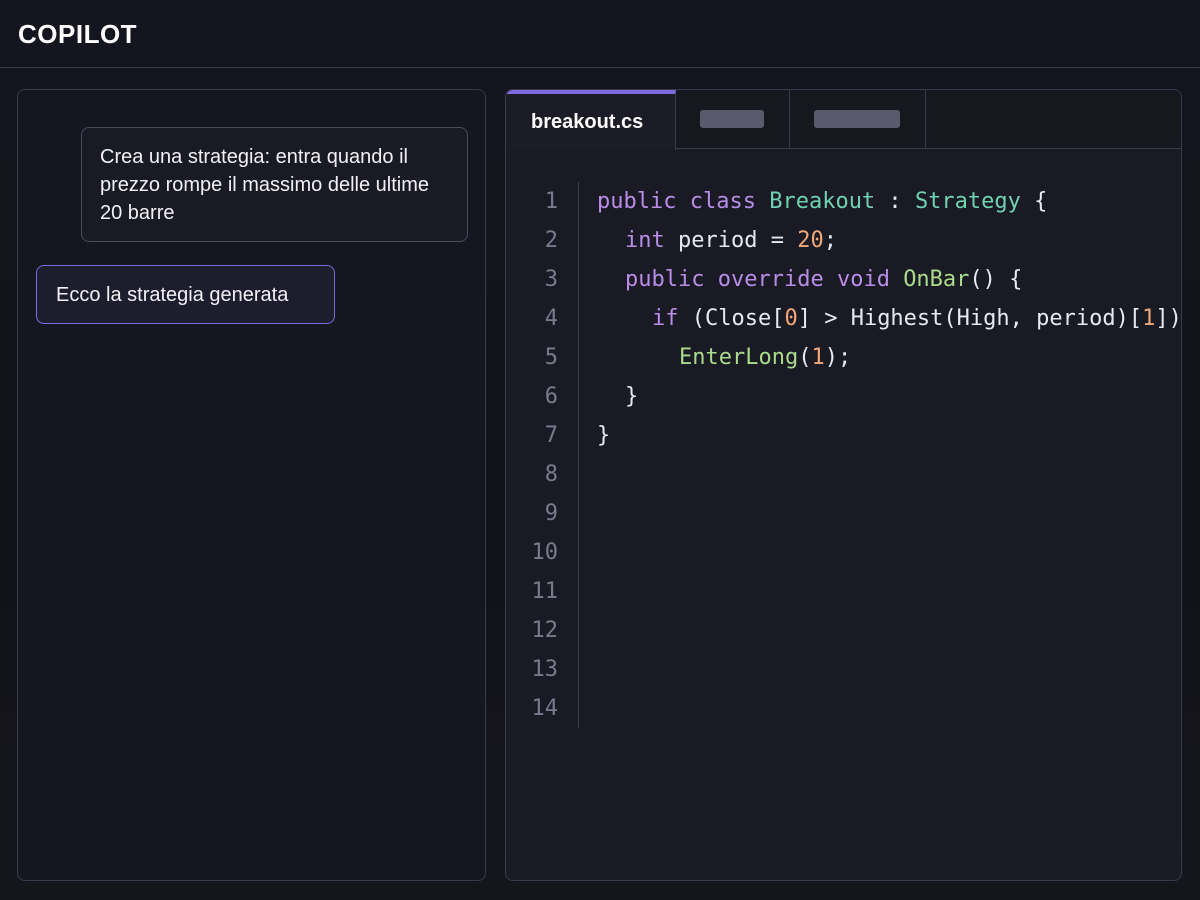 This screenshot has width=1200, height=900. Describe the element at coordinates (542, 455) in the screenshot. I see `line-number-gutter: 1 2 3 4 5 6 7 8 9 10 11 12 13 14` at that location.